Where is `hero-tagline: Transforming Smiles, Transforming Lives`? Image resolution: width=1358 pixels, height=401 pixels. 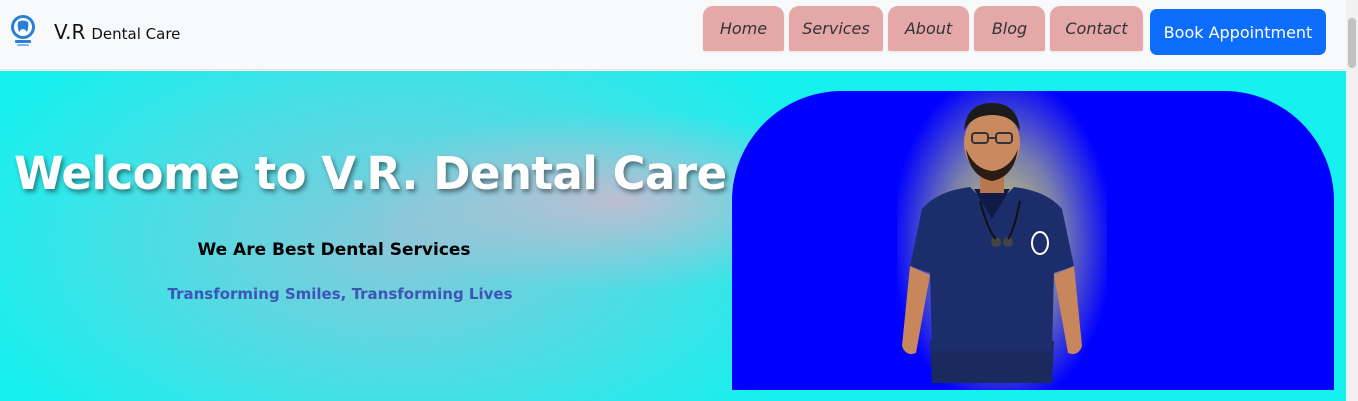
hero-tagline: Transforming Smiles, Transforming Lives is located at coordinates (340, 294).